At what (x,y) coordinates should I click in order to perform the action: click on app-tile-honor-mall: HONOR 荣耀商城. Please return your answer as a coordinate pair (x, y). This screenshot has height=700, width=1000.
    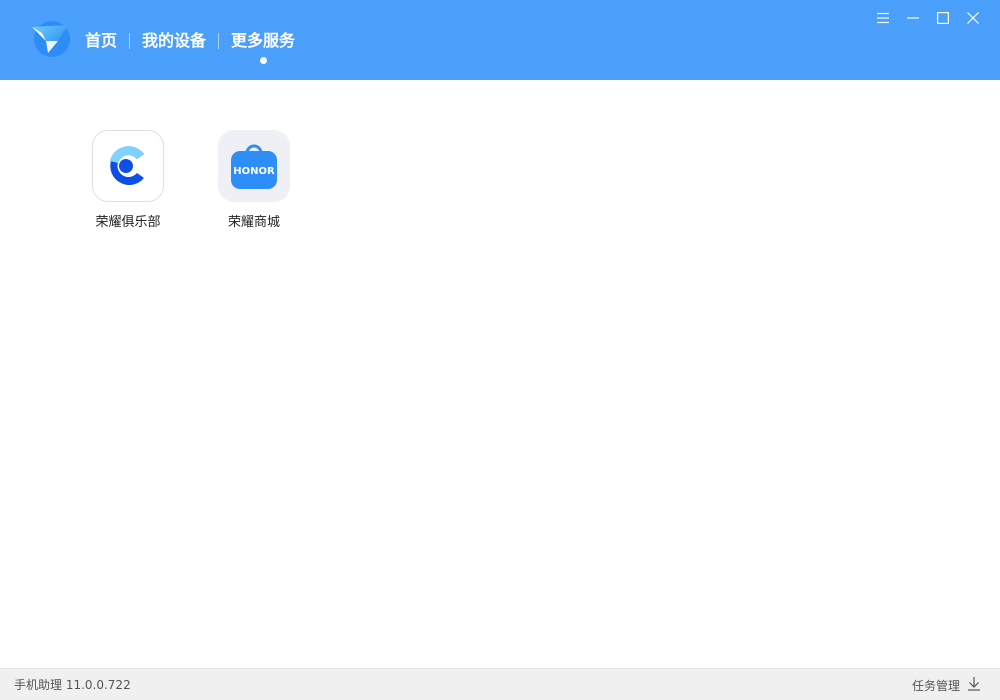
    Looking at the image, I should click on (254, 181).